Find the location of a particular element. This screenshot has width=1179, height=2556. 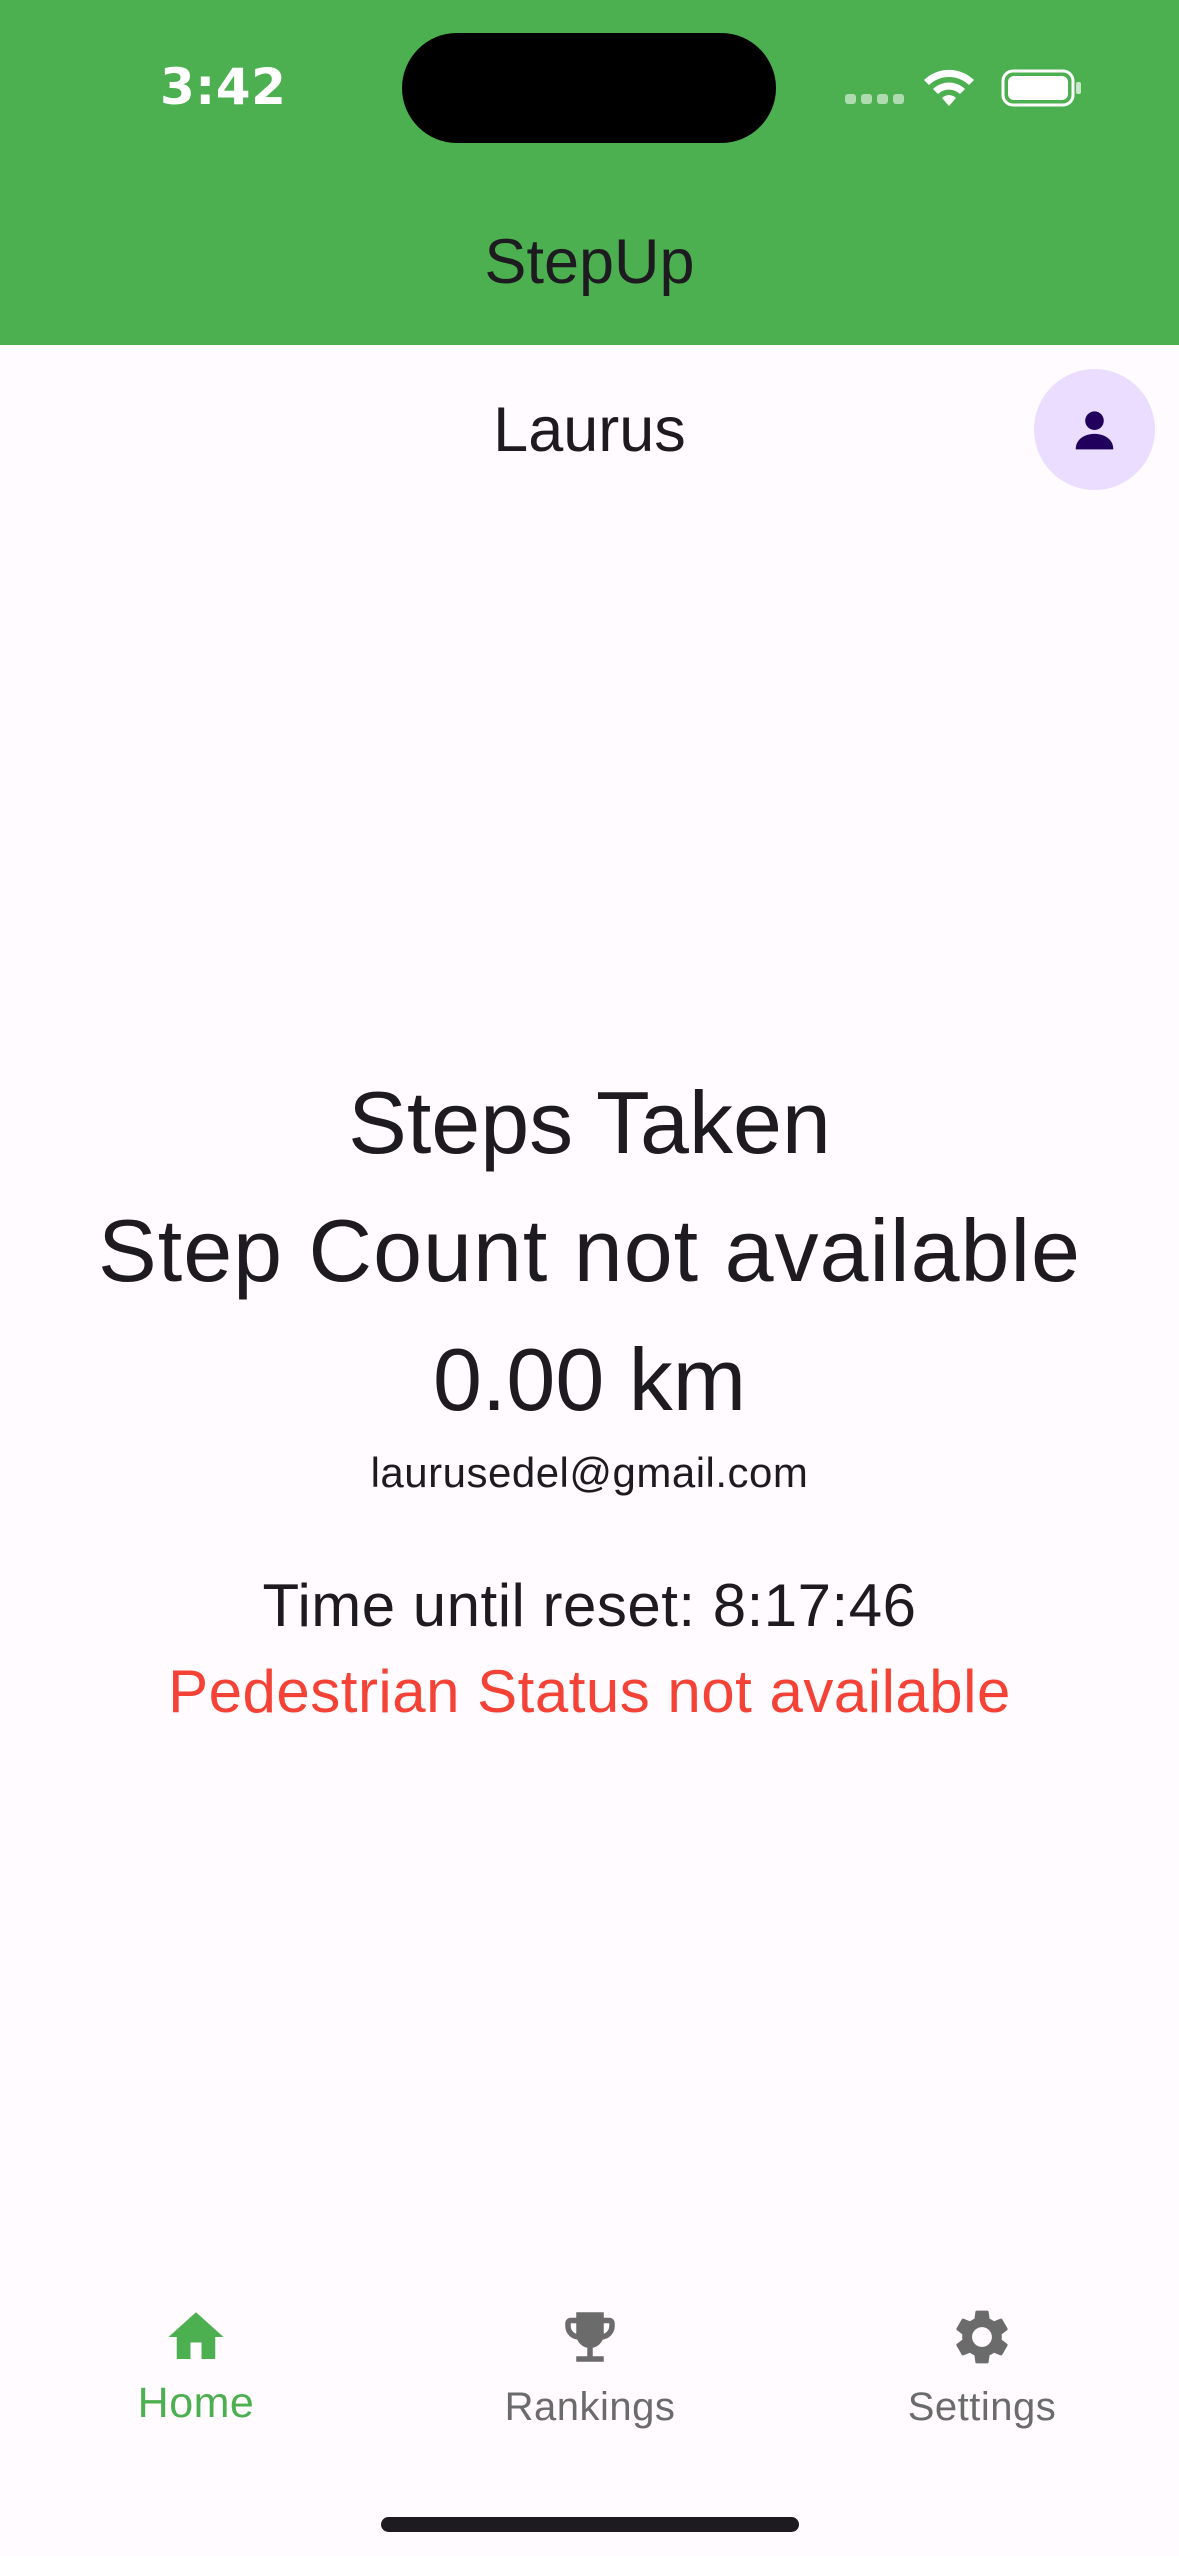

app-header: 3:42 StepUp is located at coordinates (589, 172).